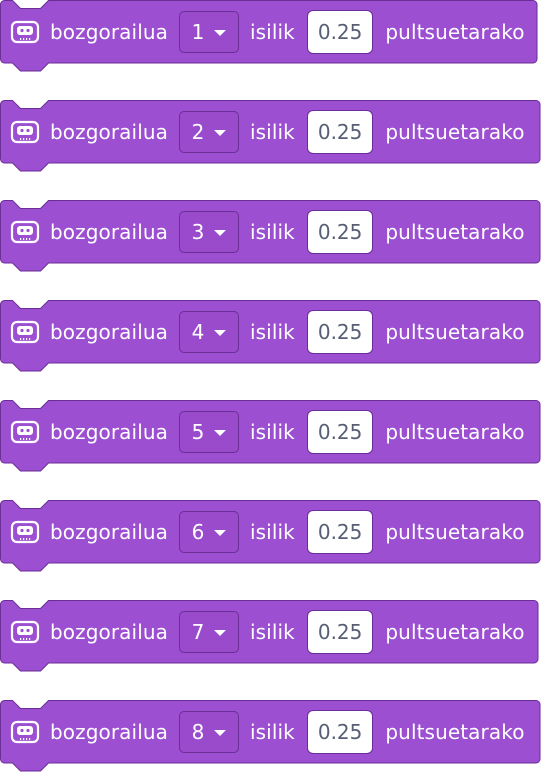  I want to click on pin-dropdown: 3, so click(209, 232).